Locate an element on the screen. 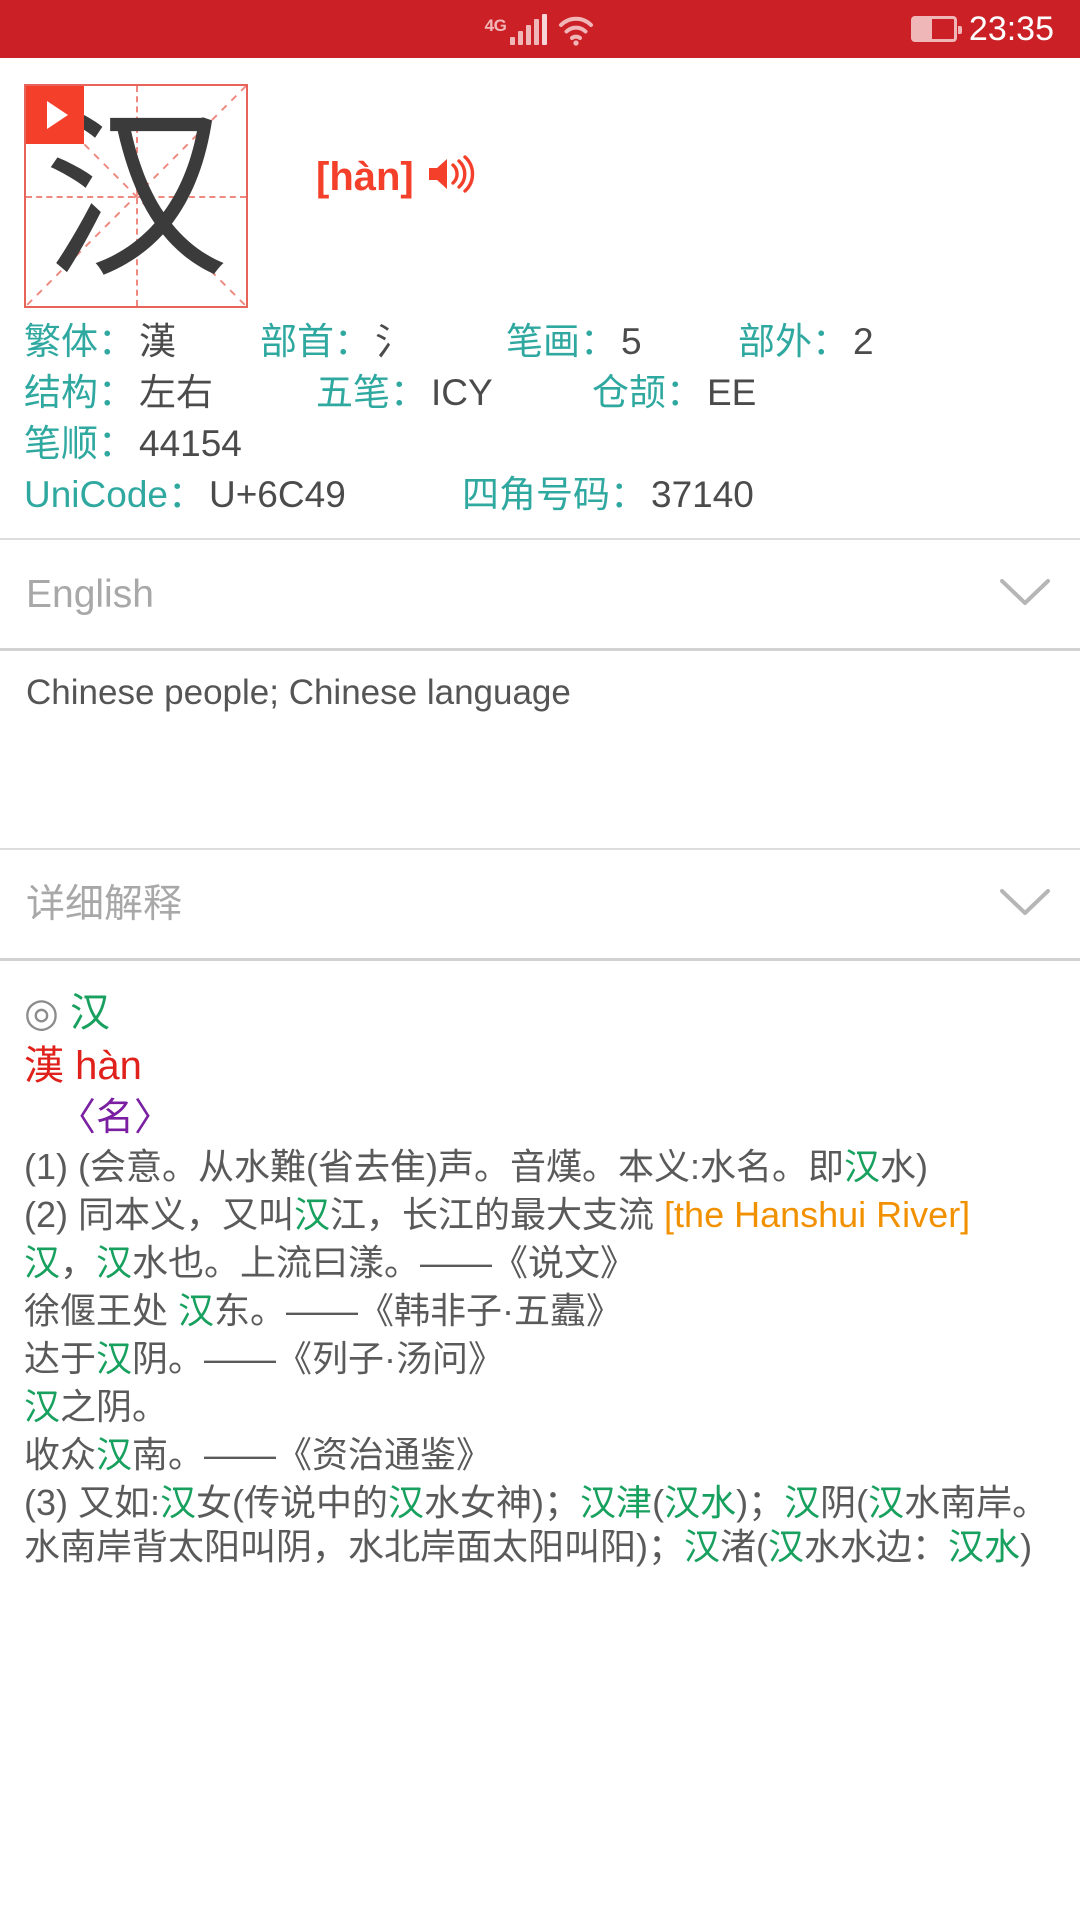 Image resolution: width=1080 pixels, height=1920 pixels. wifi-icon is located at coordinates (576, 31).